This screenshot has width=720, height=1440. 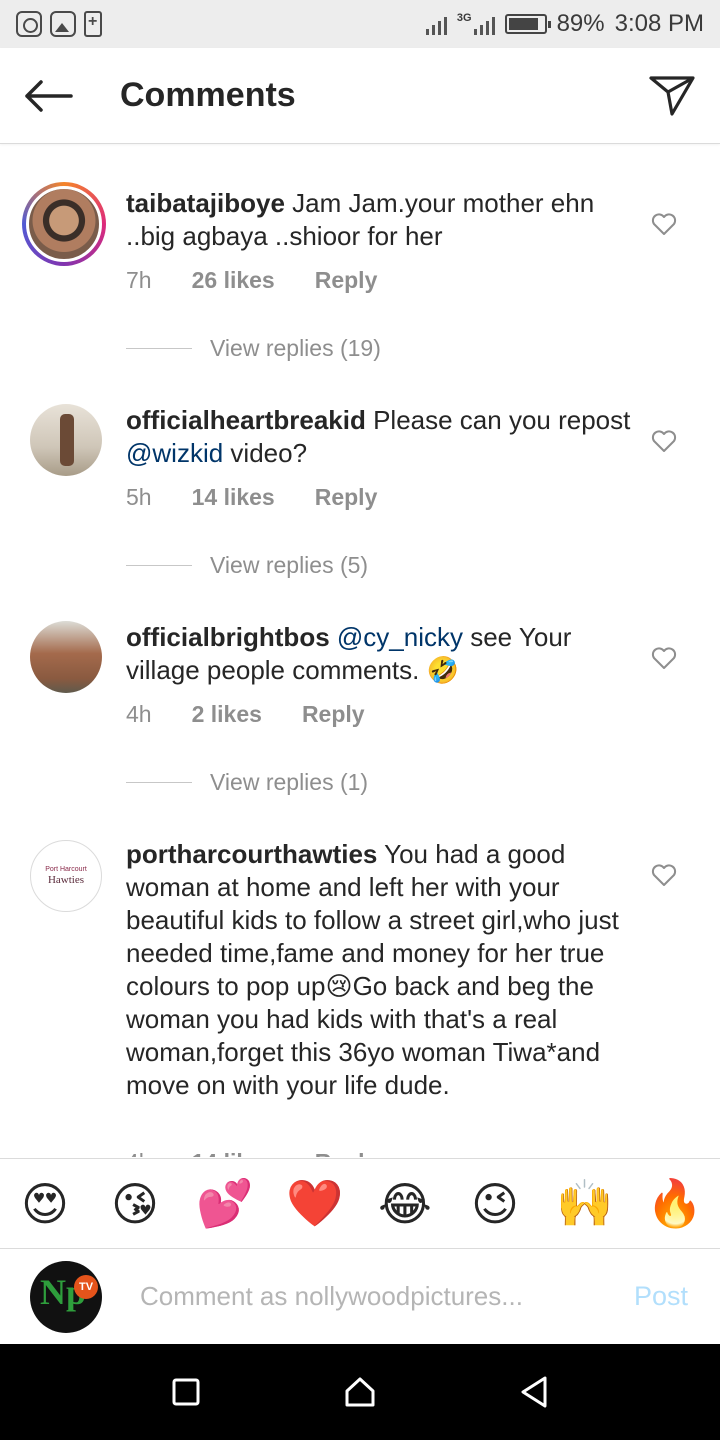 What do you see at coordinates (63, 24) in the screenshot?
I see `gallery-icon` at bounding box center [63, 24].